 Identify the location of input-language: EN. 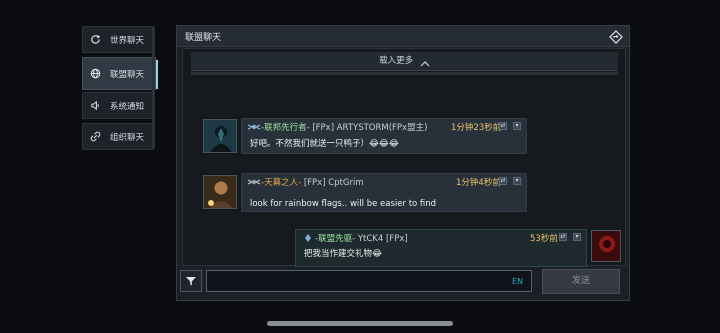
(517, 281).